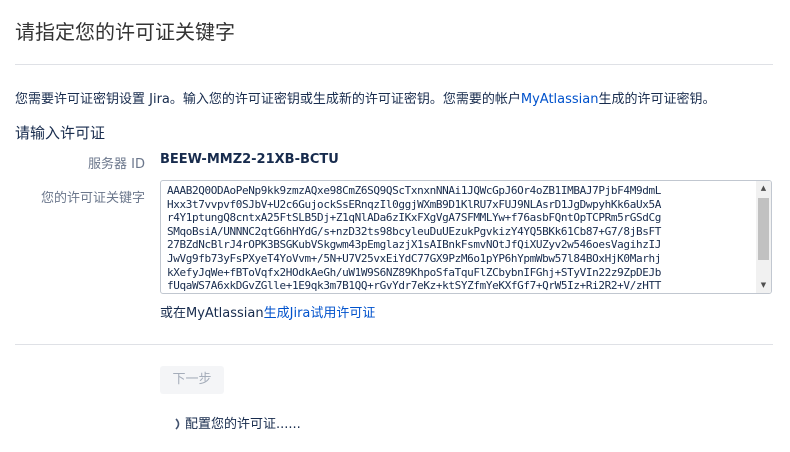 The image size is (790, 452). What do you see at coordinates (320, 313) in the screenshot?
I see `generate-trial-license-link: 生成Jira试用许可证` at bounding box center [320, 313].